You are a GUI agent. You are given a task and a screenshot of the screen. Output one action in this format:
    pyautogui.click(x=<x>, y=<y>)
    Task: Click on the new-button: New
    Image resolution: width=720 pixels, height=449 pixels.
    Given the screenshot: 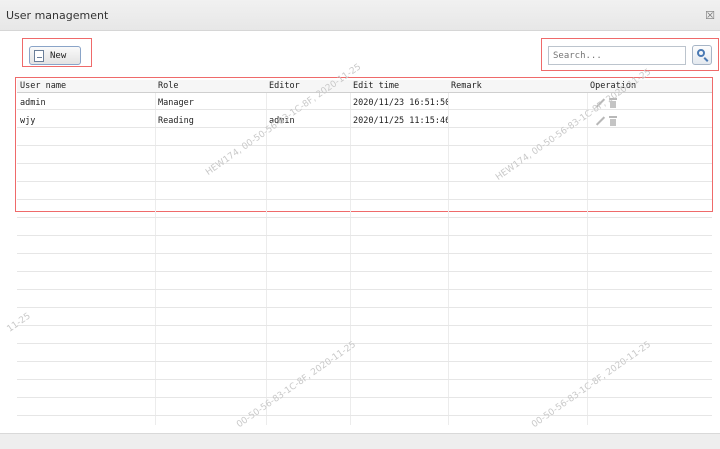 What is the action you would take?
    pyautogui.click(x=55, y=55)
    